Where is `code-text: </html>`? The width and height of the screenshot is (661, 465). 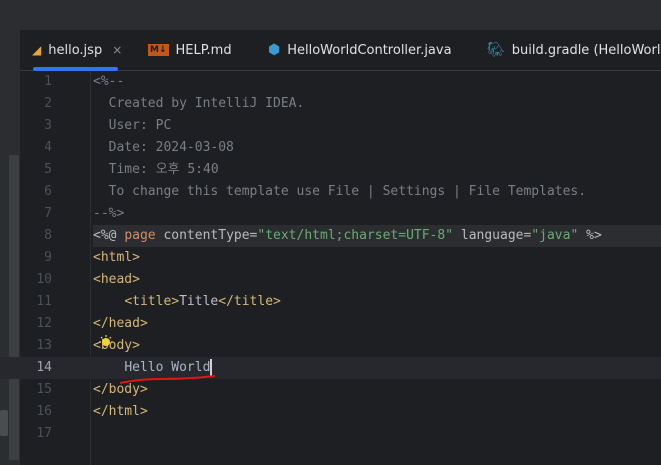 code-text: </html> is located at coordinates (120, 412).